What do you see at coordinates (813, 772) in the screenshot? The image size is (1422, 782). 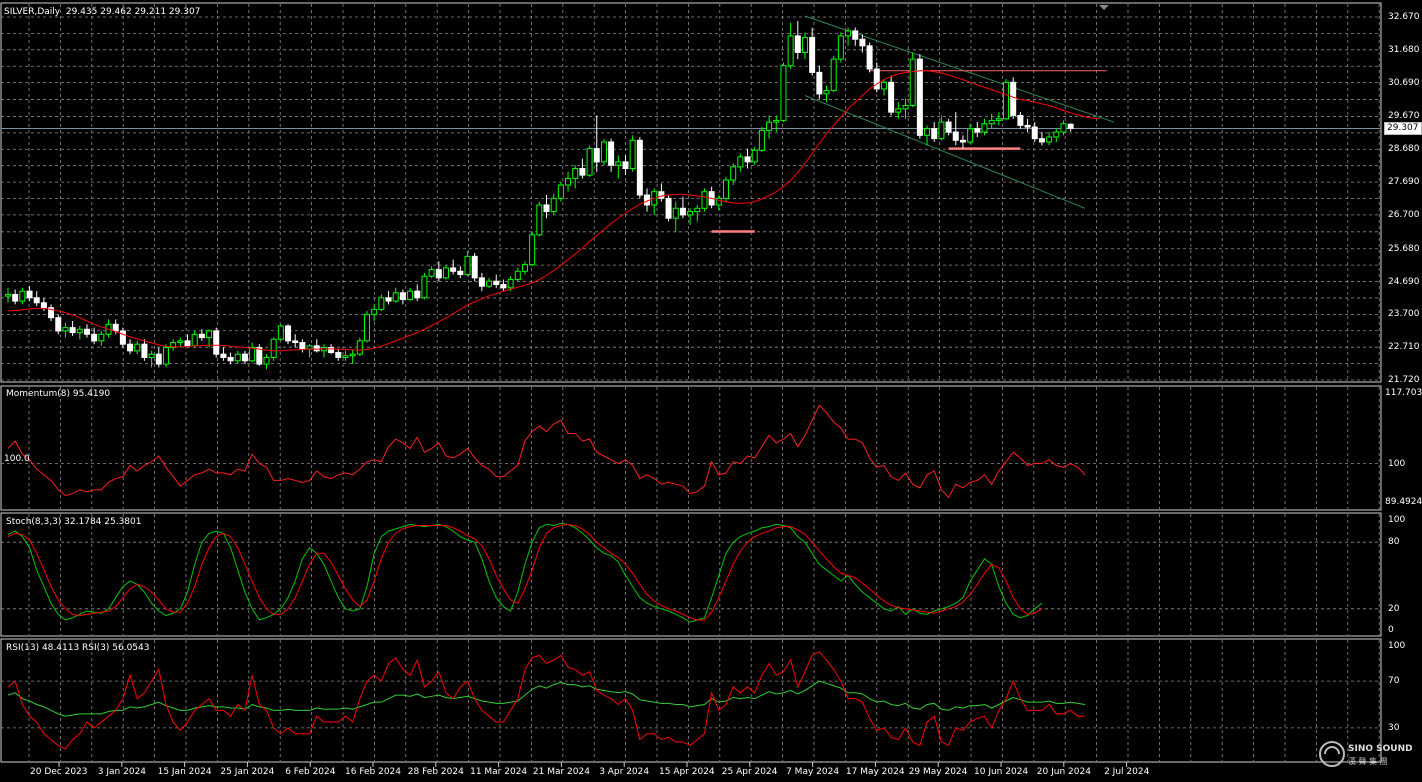 I see `time-tick-label: 7 May 2024` at bounding box center [813, 772].